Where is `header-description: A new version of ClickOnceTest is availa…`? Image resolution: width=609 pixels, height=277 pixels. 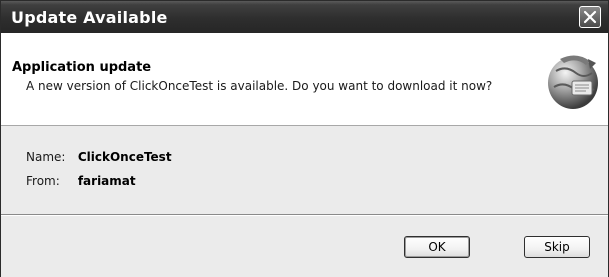
header-description: A new version of ClickOnceTest is availa… is located at coordinates (259, 86).